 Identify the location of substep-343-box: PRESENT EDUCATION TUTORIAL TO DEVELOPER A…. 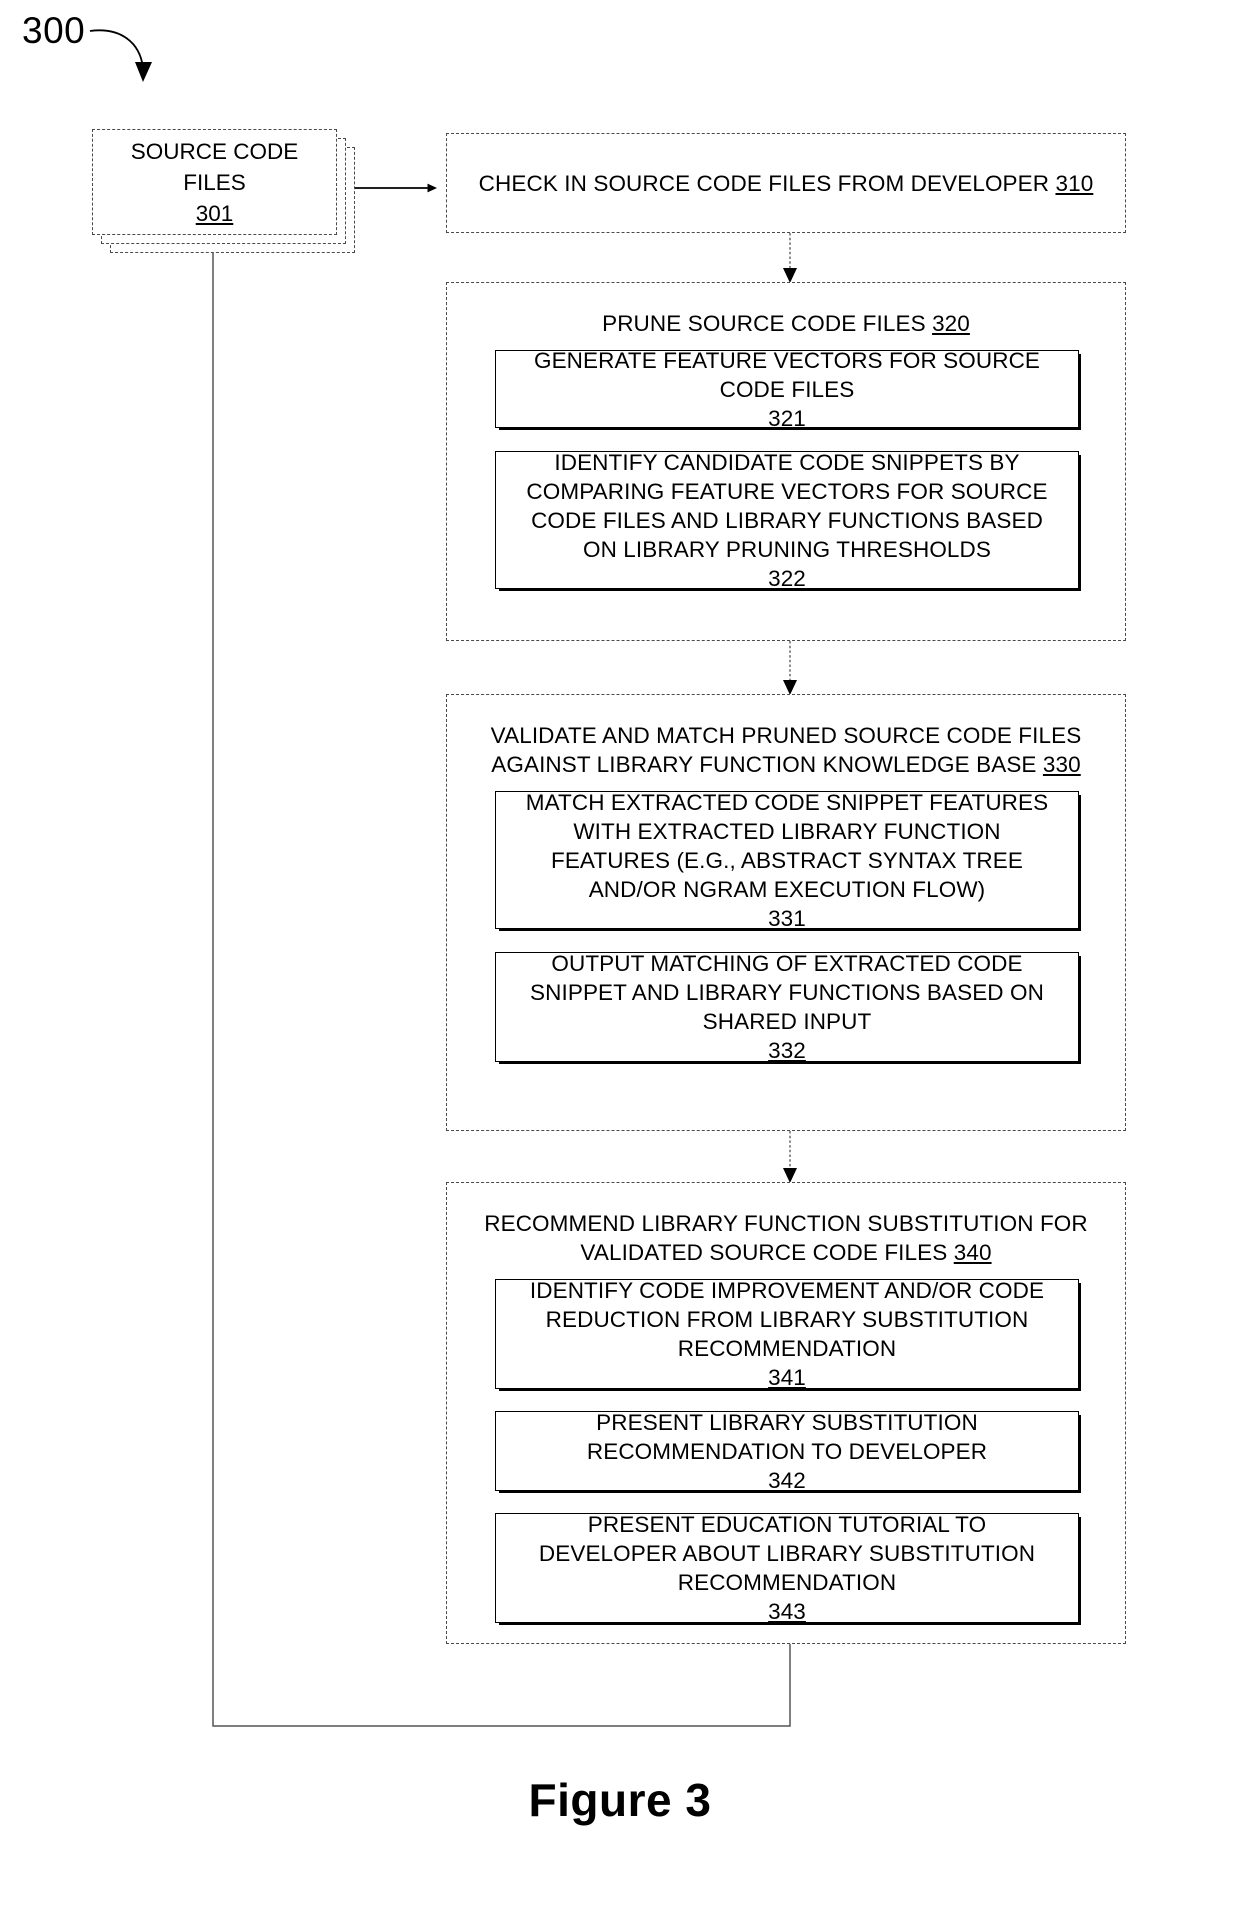
(787, 1568).